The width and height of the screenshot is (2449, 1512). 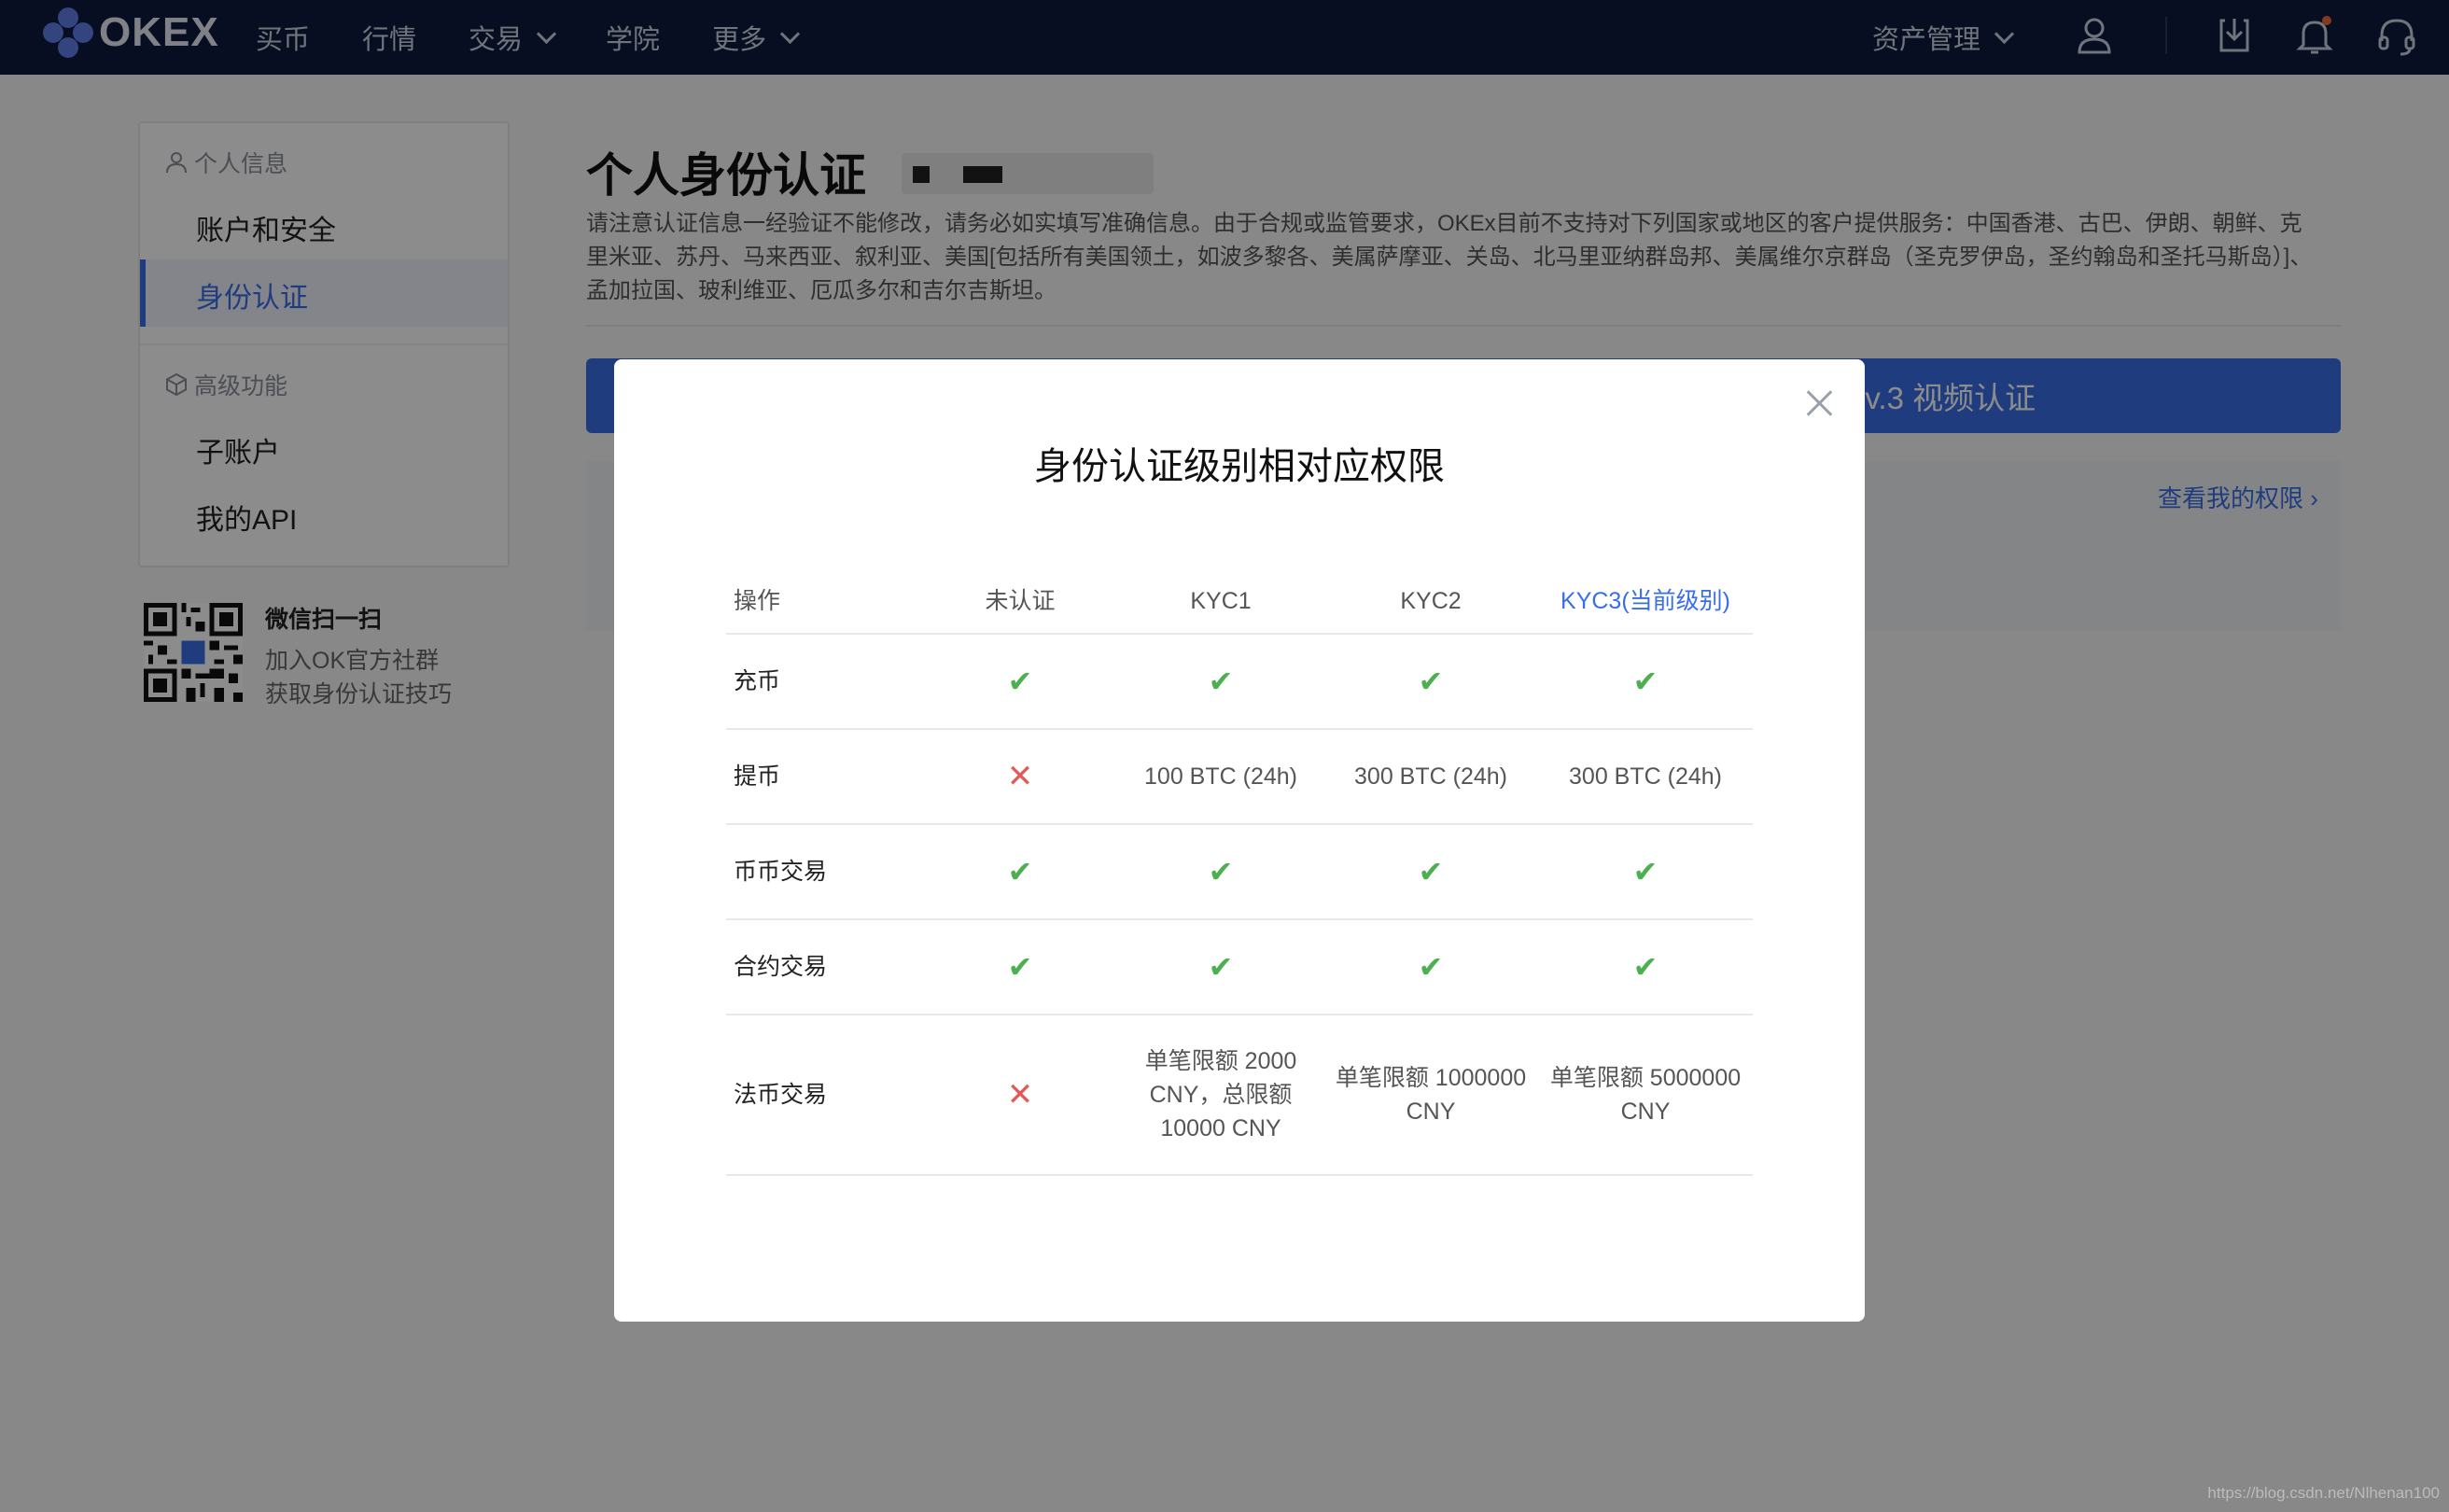 What do you see at coordinates (1646, 1095) in the screenshot?
I see `limit-text: 单笔限额 5000000 CNY` at bounding box center [1646, 1095].